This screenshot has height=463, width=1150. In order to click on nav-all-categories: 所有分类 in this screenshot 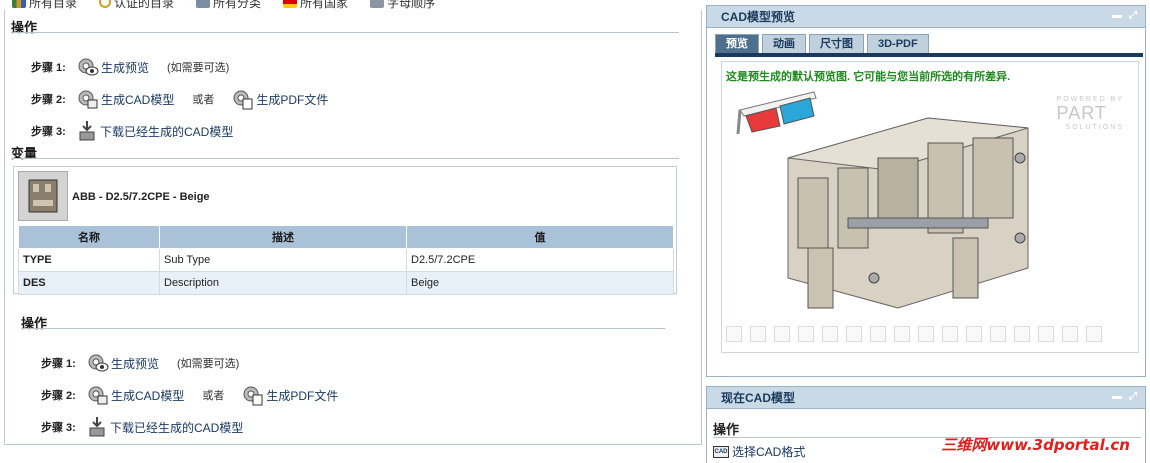, I will do `click(228, 5)`.